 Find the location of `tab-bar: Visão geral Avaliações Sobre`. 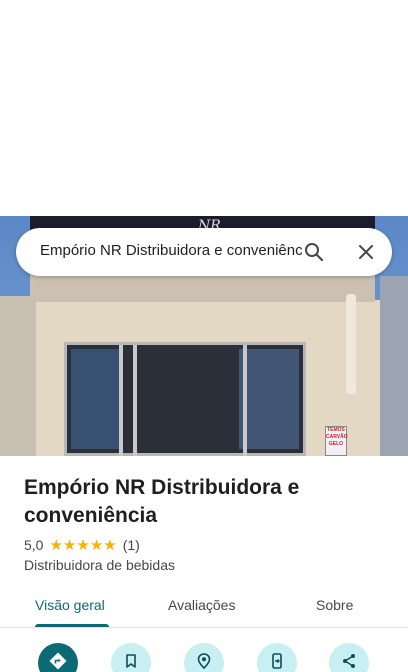

tab-bar: Visão geral Avaliações Sobre is located at coordinates (204, 607).